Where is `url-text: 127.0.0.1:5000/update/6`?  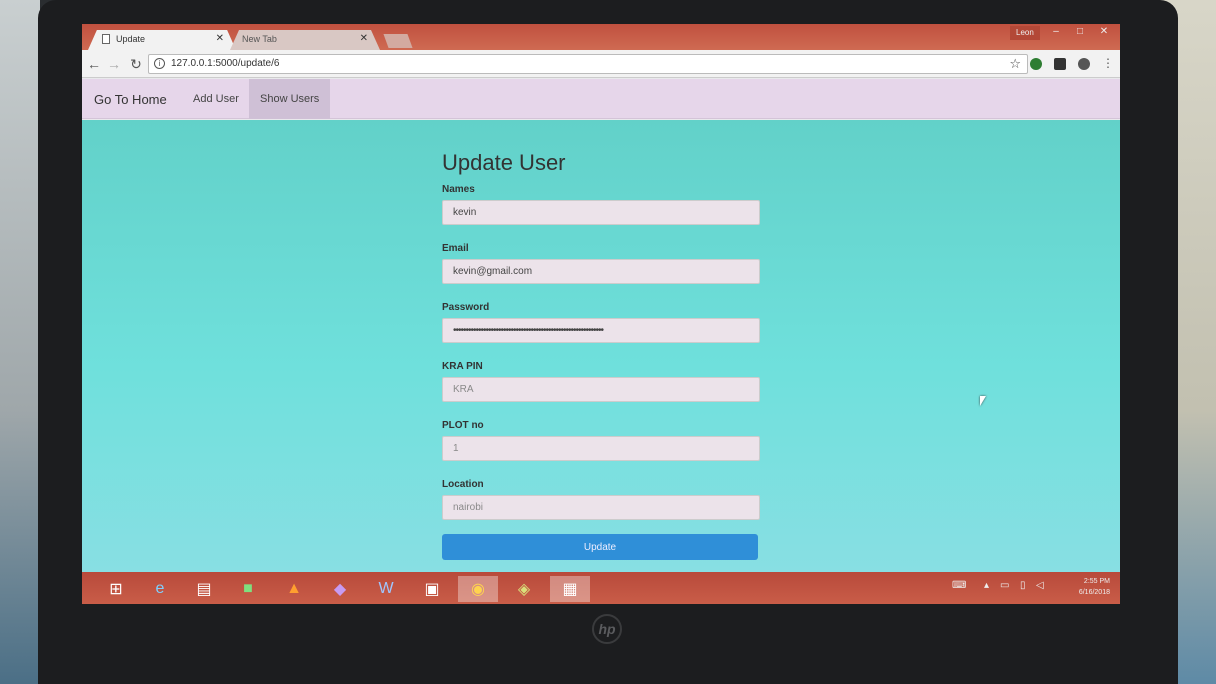 url-text: 127.0.0.1:5000/update/6 is located at coordinates (225, 63).